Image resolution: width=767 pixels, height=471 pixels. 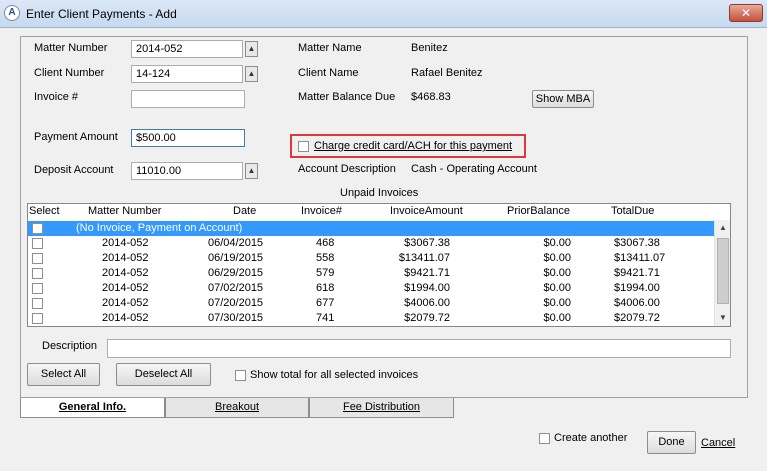 What do you see at coordinates (637, 273) in the screenshot?
I see `cell-total: $9421.71` at bounding box center [637, 273].